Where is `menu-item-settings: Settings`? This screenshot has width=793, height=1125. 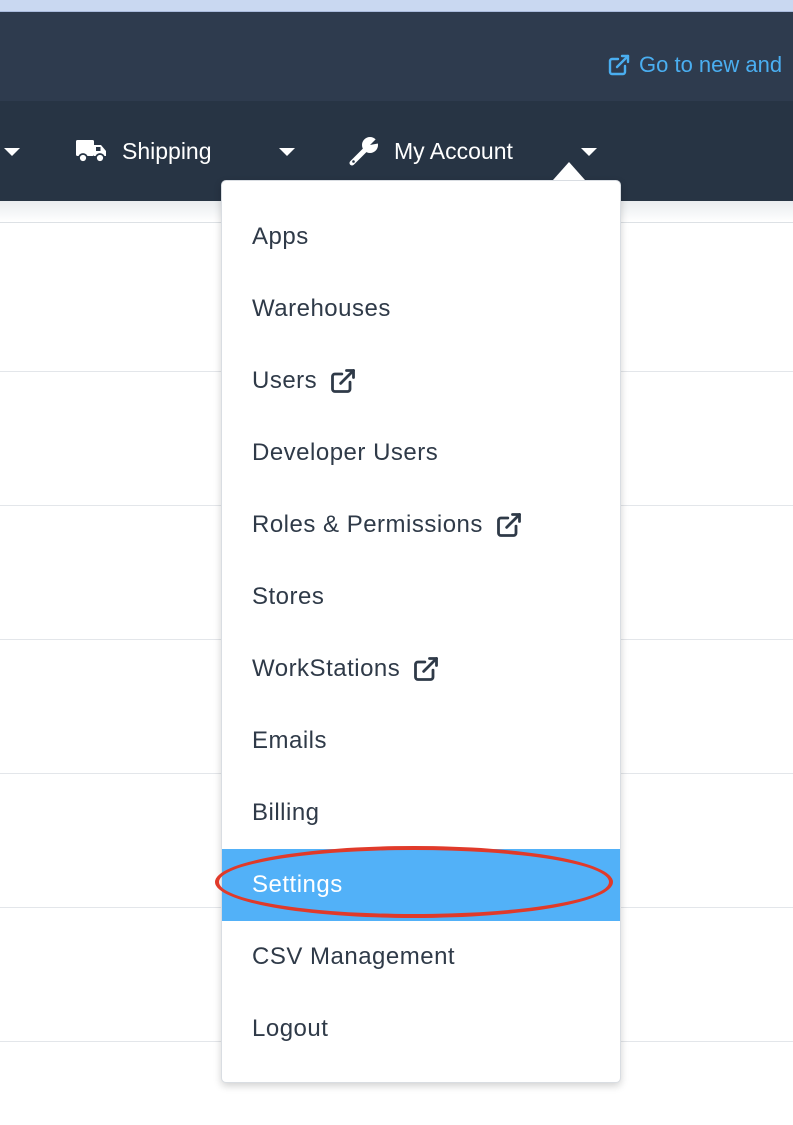
menu-item-settings: Settings is located at coordinates (421, 885).